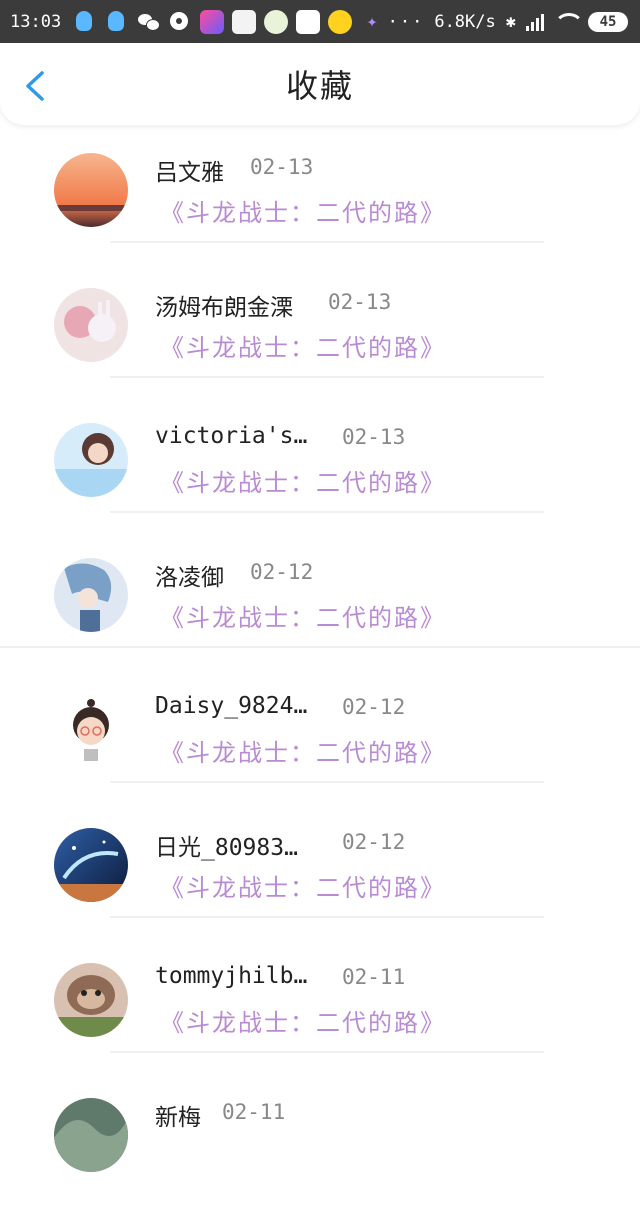 The image size is (640, 1223). I want to click on chevron-left-icon, so click(35, 86).